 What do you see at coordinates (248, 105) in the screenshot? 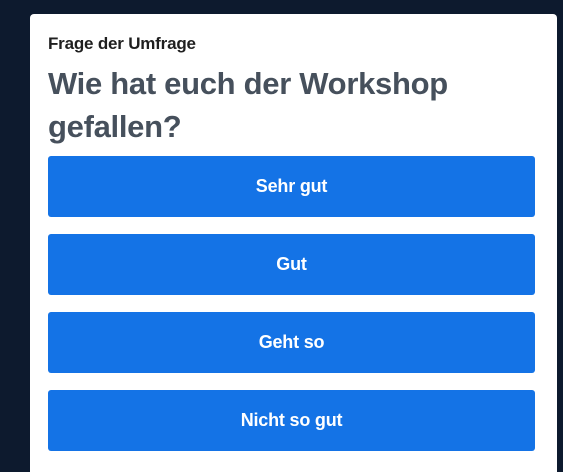
I see `poll-question: Wie hat euch der Workshop gefallen?` at bounding box center [248, 105].